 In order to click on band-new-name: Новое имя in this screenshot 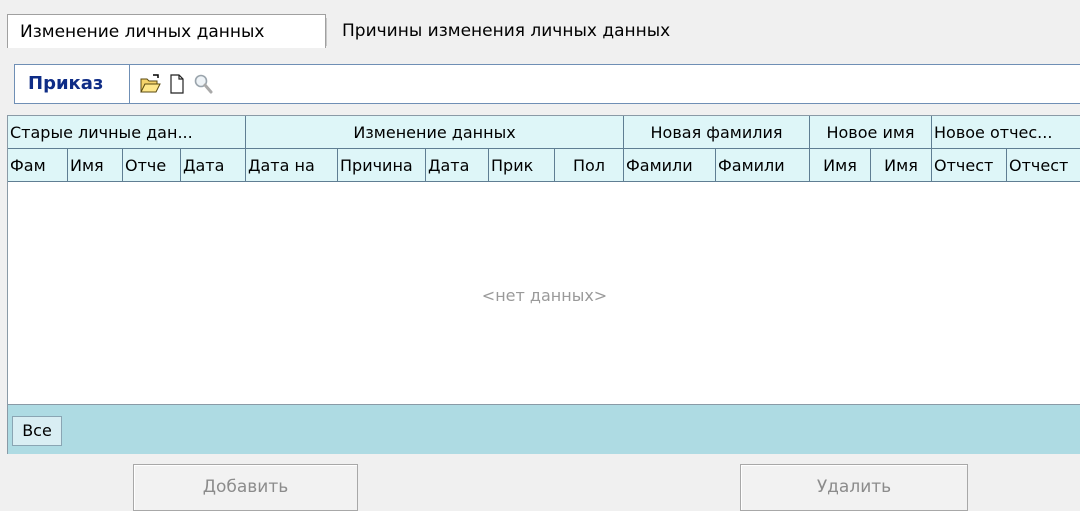, I will do `click(871, 132)`.